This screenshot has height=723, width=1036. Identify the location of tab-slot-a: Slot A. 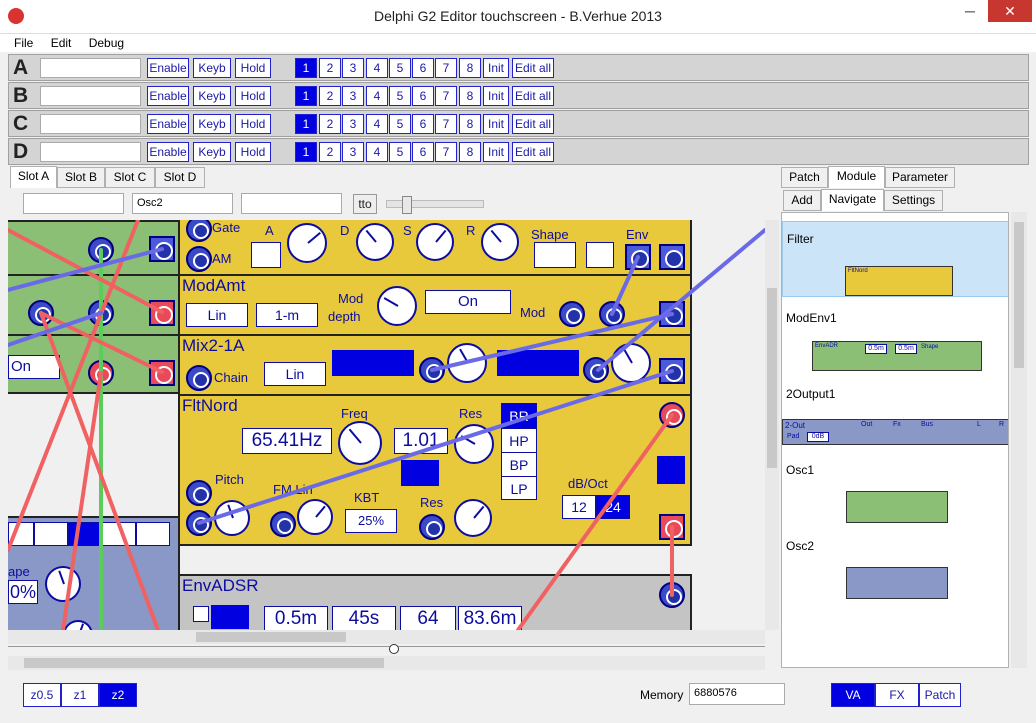
(33, 177).